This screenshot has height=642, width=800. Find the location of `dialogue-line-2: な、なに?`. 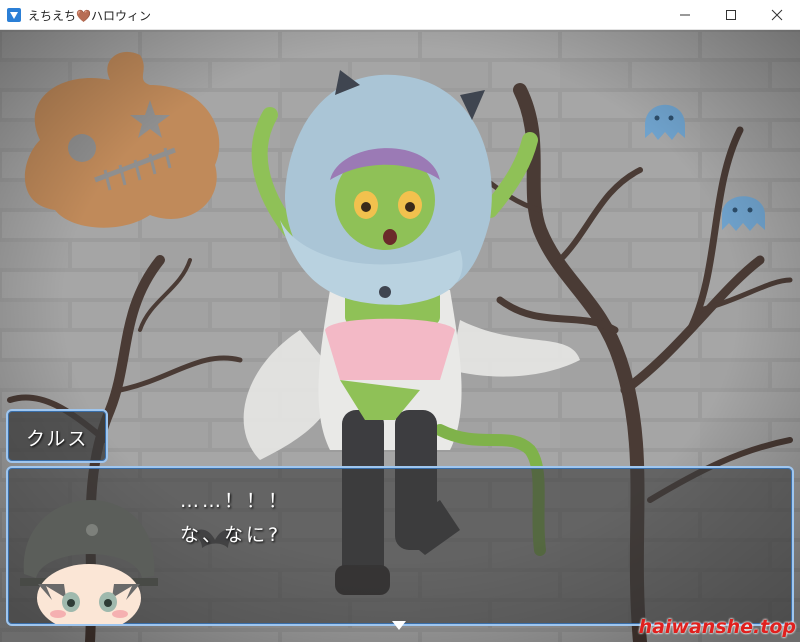

dialogue-line-2: な、なに? is located at coordinates (231, 535).